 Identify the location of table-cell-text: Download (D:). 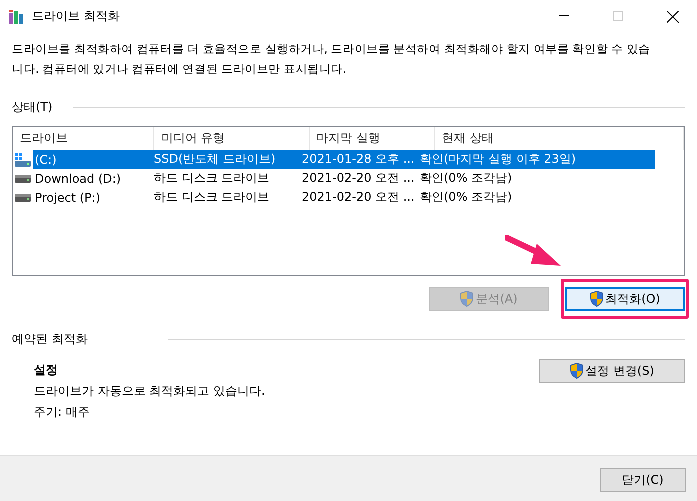
(78, 179).